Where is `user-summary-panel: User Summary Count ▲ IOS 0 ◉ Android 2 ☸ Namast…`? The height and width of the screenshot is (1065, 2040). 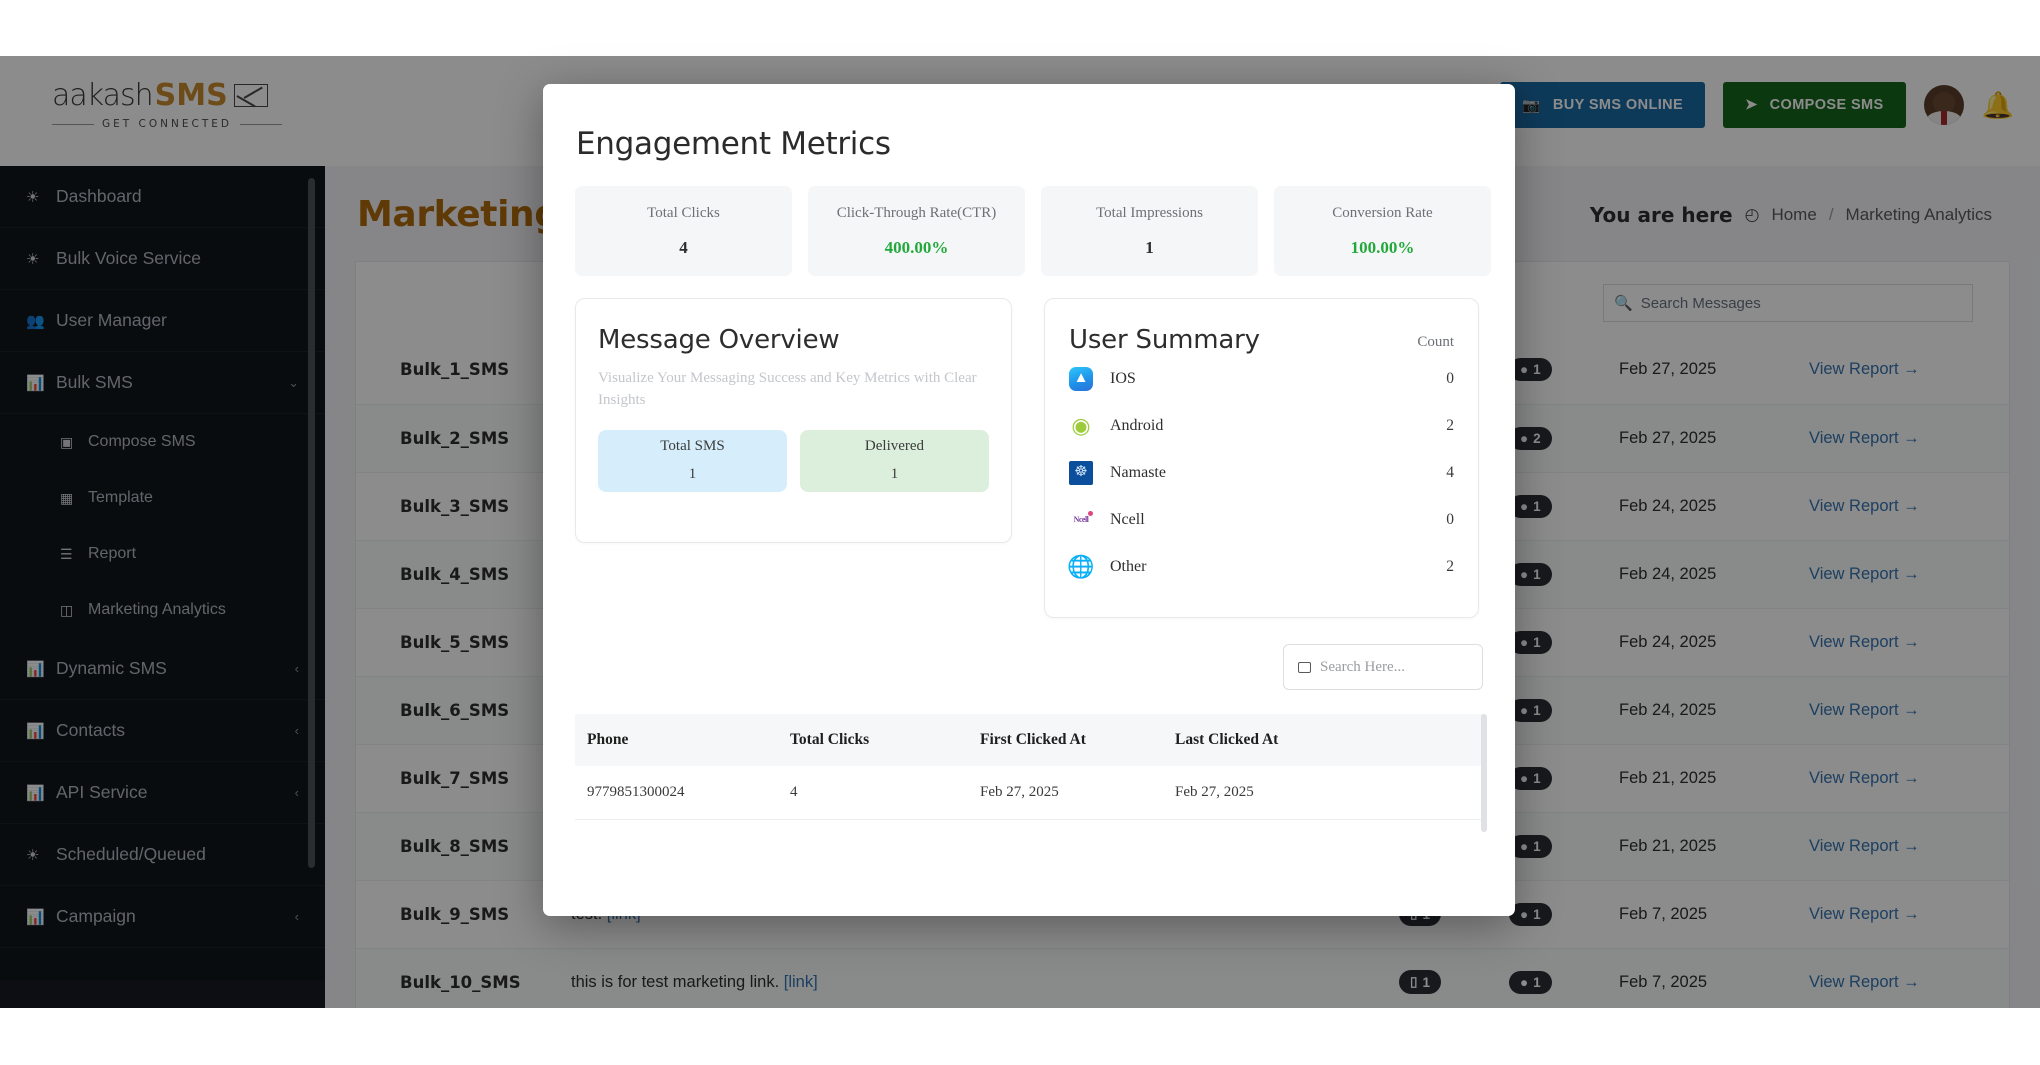 user-summary-panel: User Summary Count ▲ IOS 0 ◉ Android 2 ☸ Namast… is located at coordinates (1261, 458).